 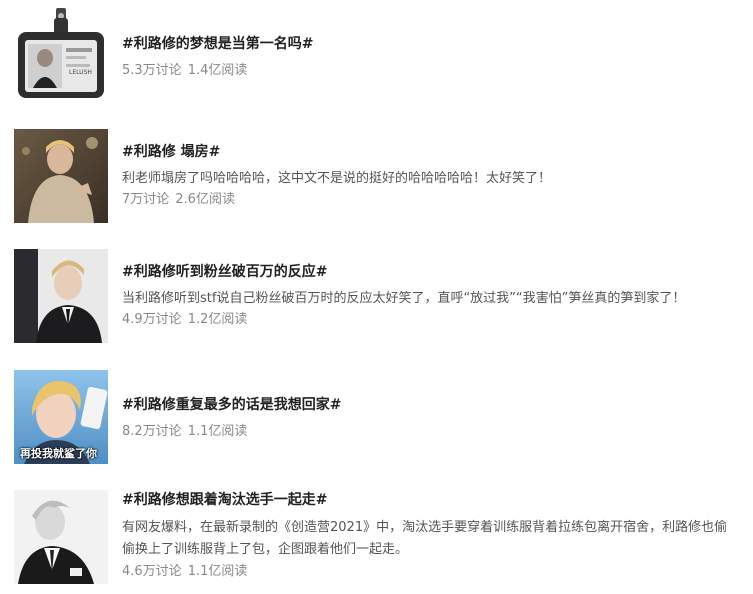 What do you see at coordinates (152, 571) in the screenshot?
I see `discussion-count: 4.6万讨论` at bounding box center [152, 571].